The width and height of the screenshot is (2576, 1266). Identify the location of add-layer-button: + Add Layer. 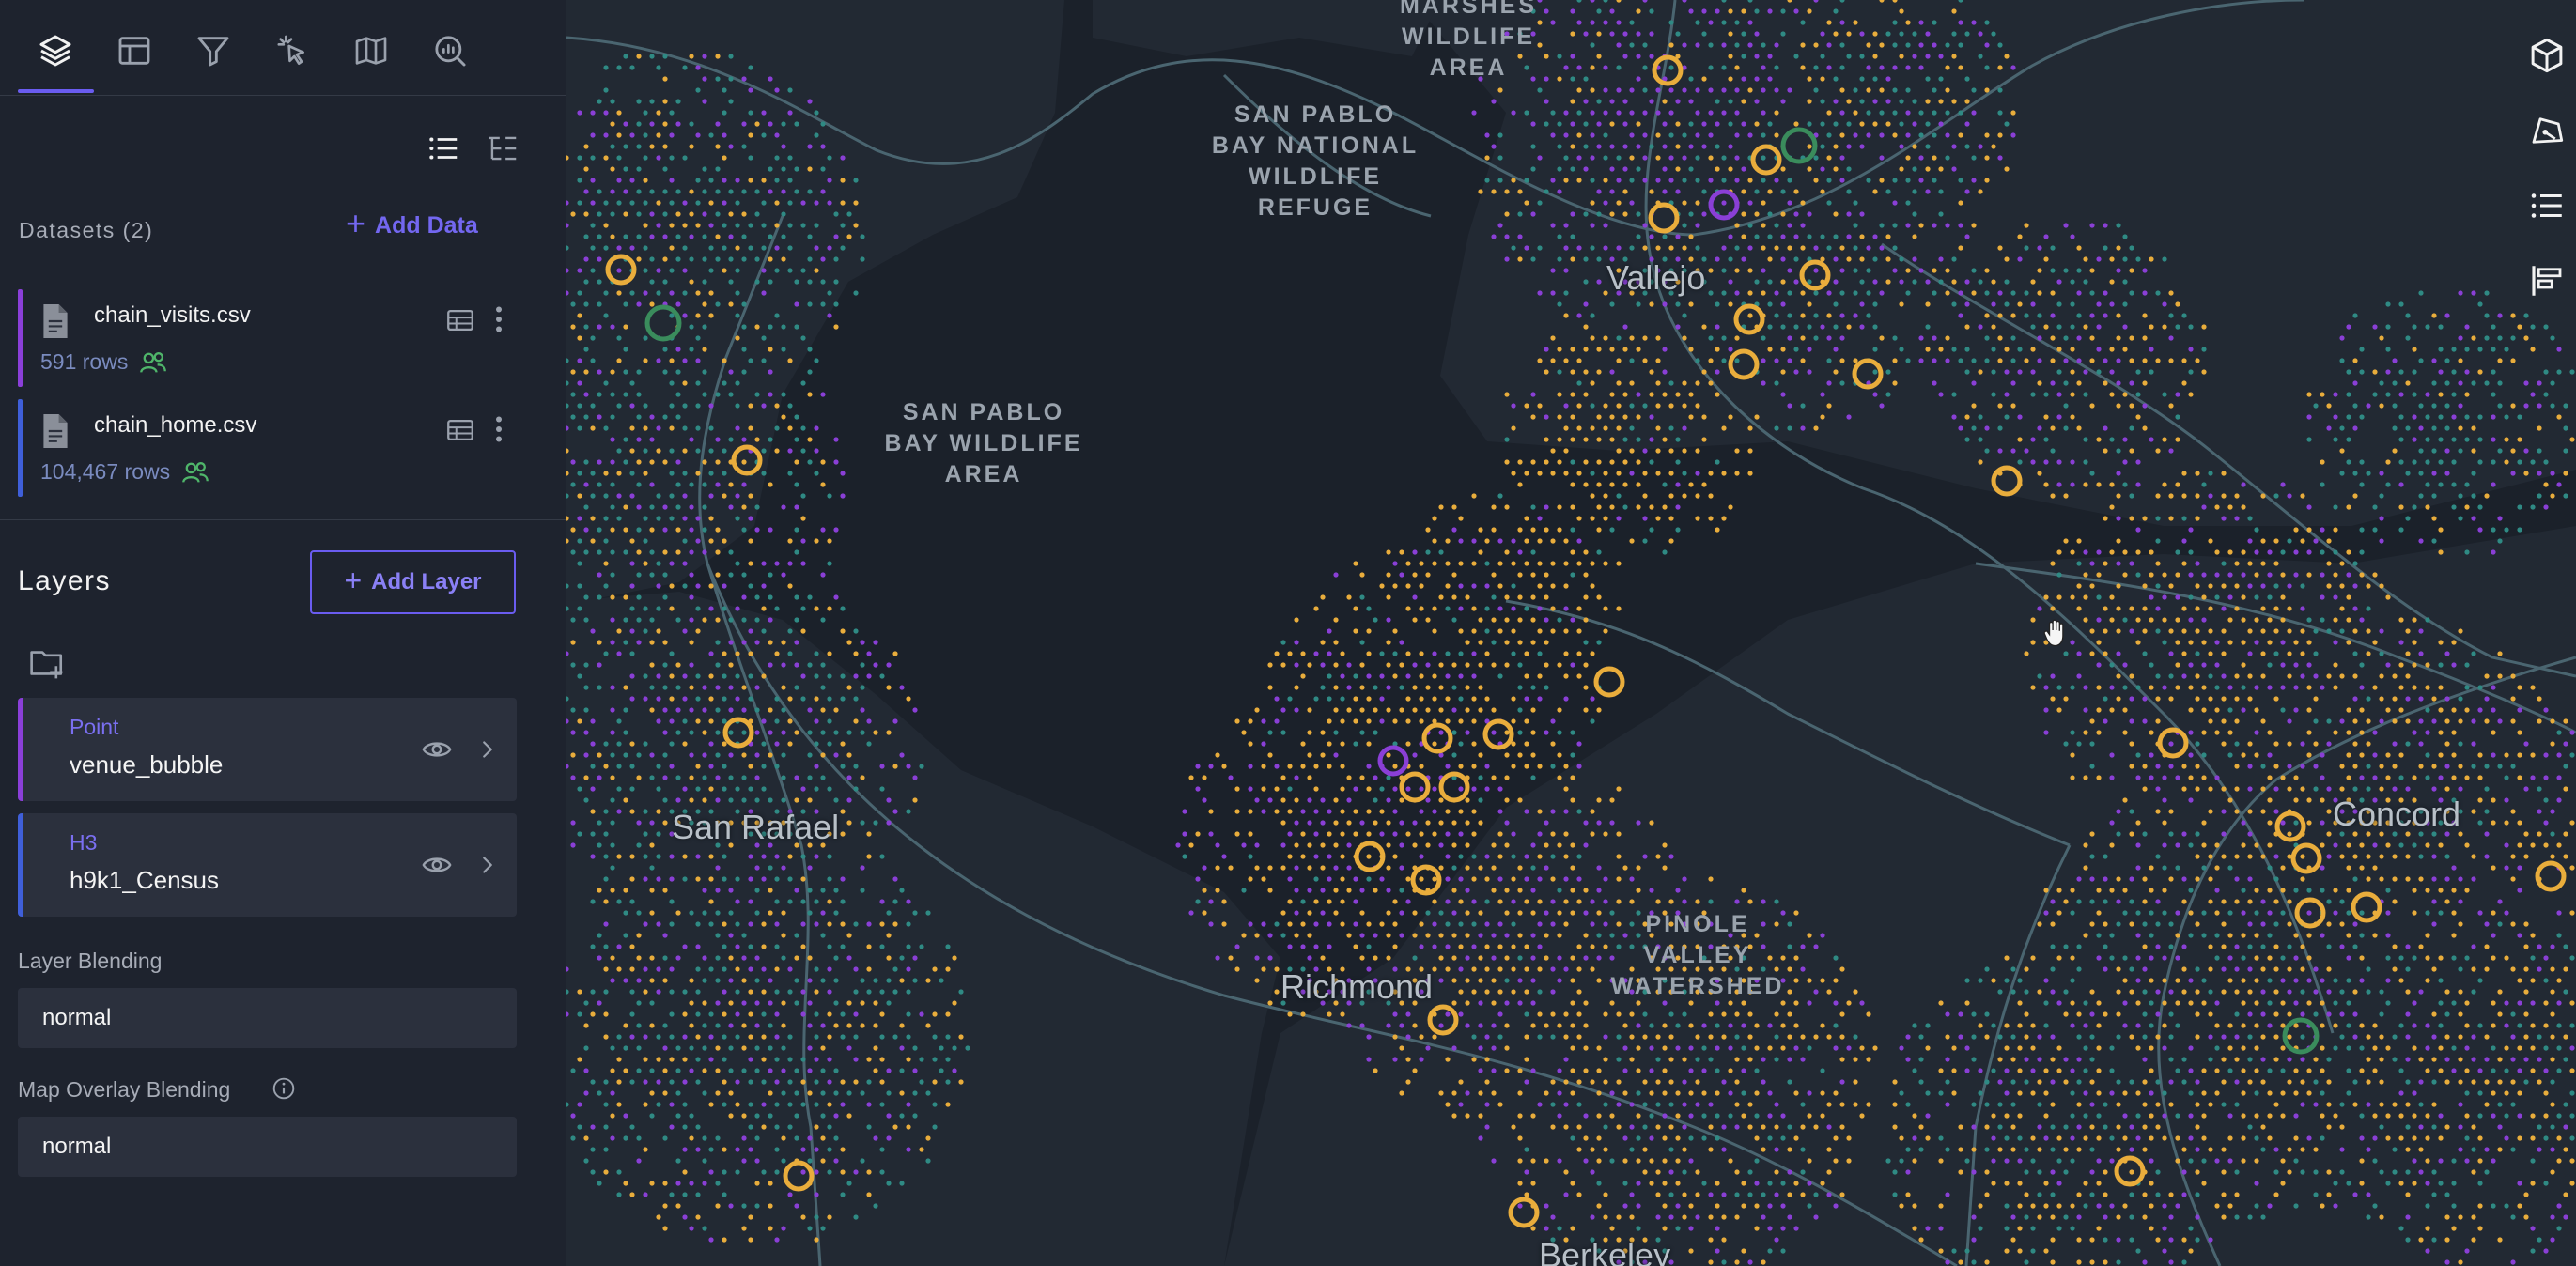
(413, 582).